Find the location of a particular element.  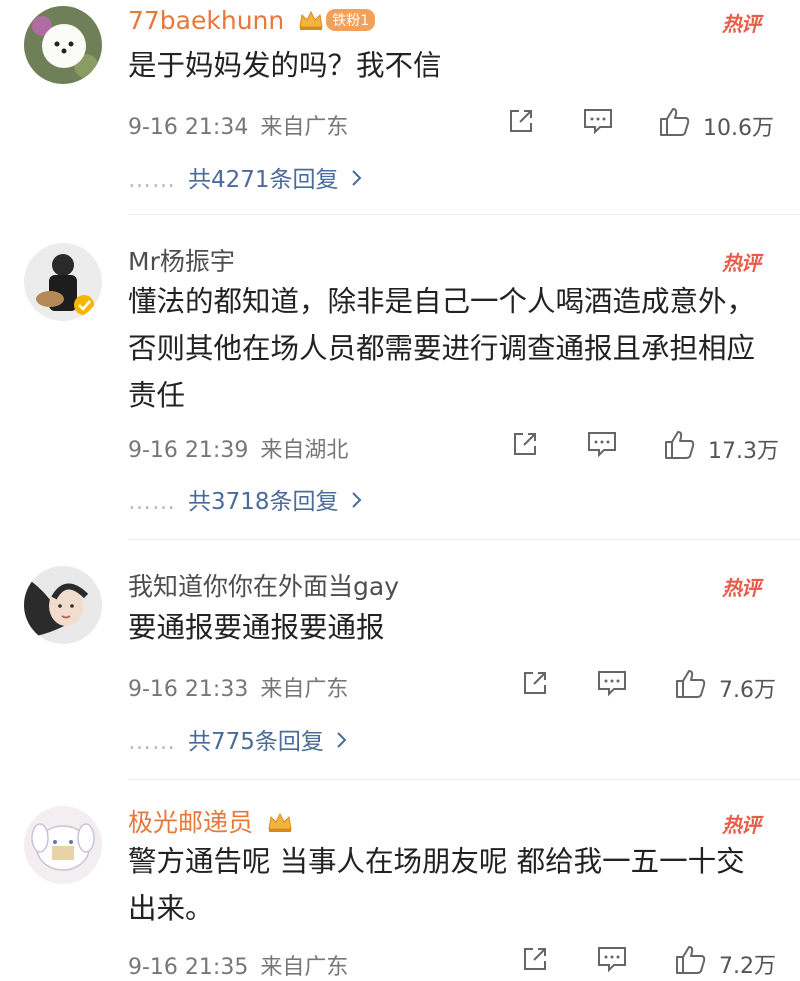

comment-text: 警方通告呢 当事人在场朋友呢 都给我一五一十交出来。 is located at coordinates (436, 885).